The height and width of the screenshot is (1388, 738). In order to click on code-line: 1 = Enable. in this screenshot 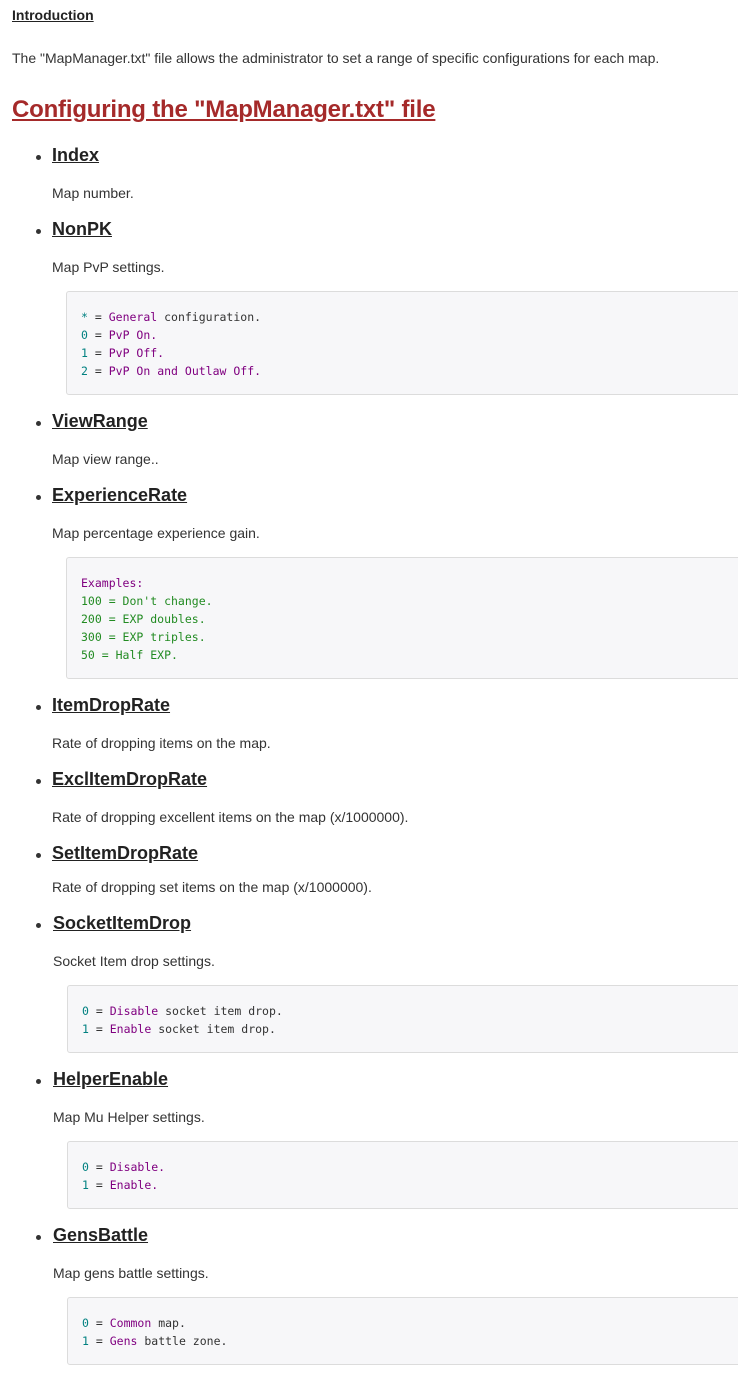, I will do `click(410, 1185)`.